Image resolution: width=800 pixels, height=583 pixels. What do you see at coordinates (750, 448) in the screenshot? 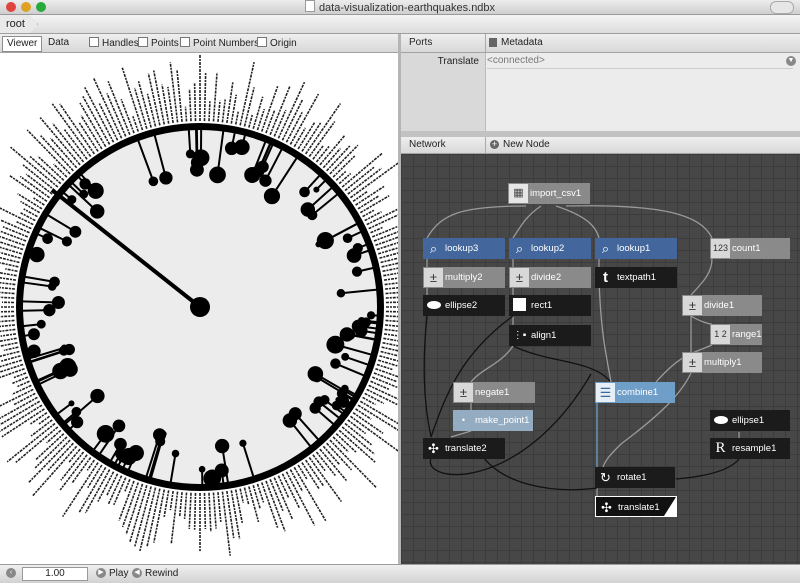
I see `node-resample1: Rresample1` at bounding box center [750, 448].